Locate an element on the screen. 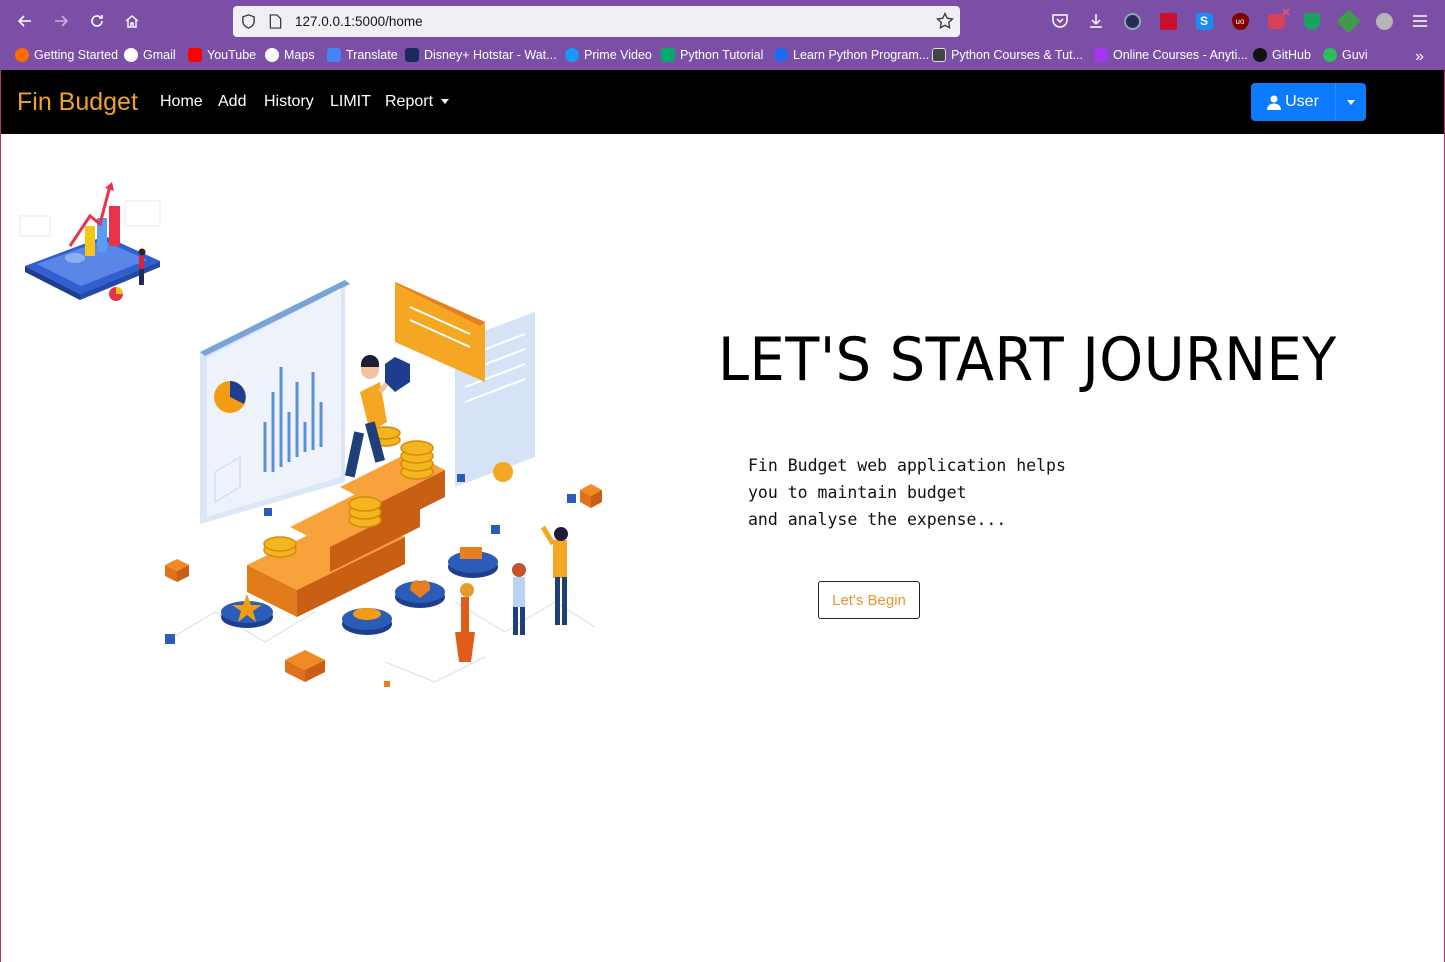 The height and width of the screenshot is (962, 1445). forward-button is located at coordinates (61, 21).